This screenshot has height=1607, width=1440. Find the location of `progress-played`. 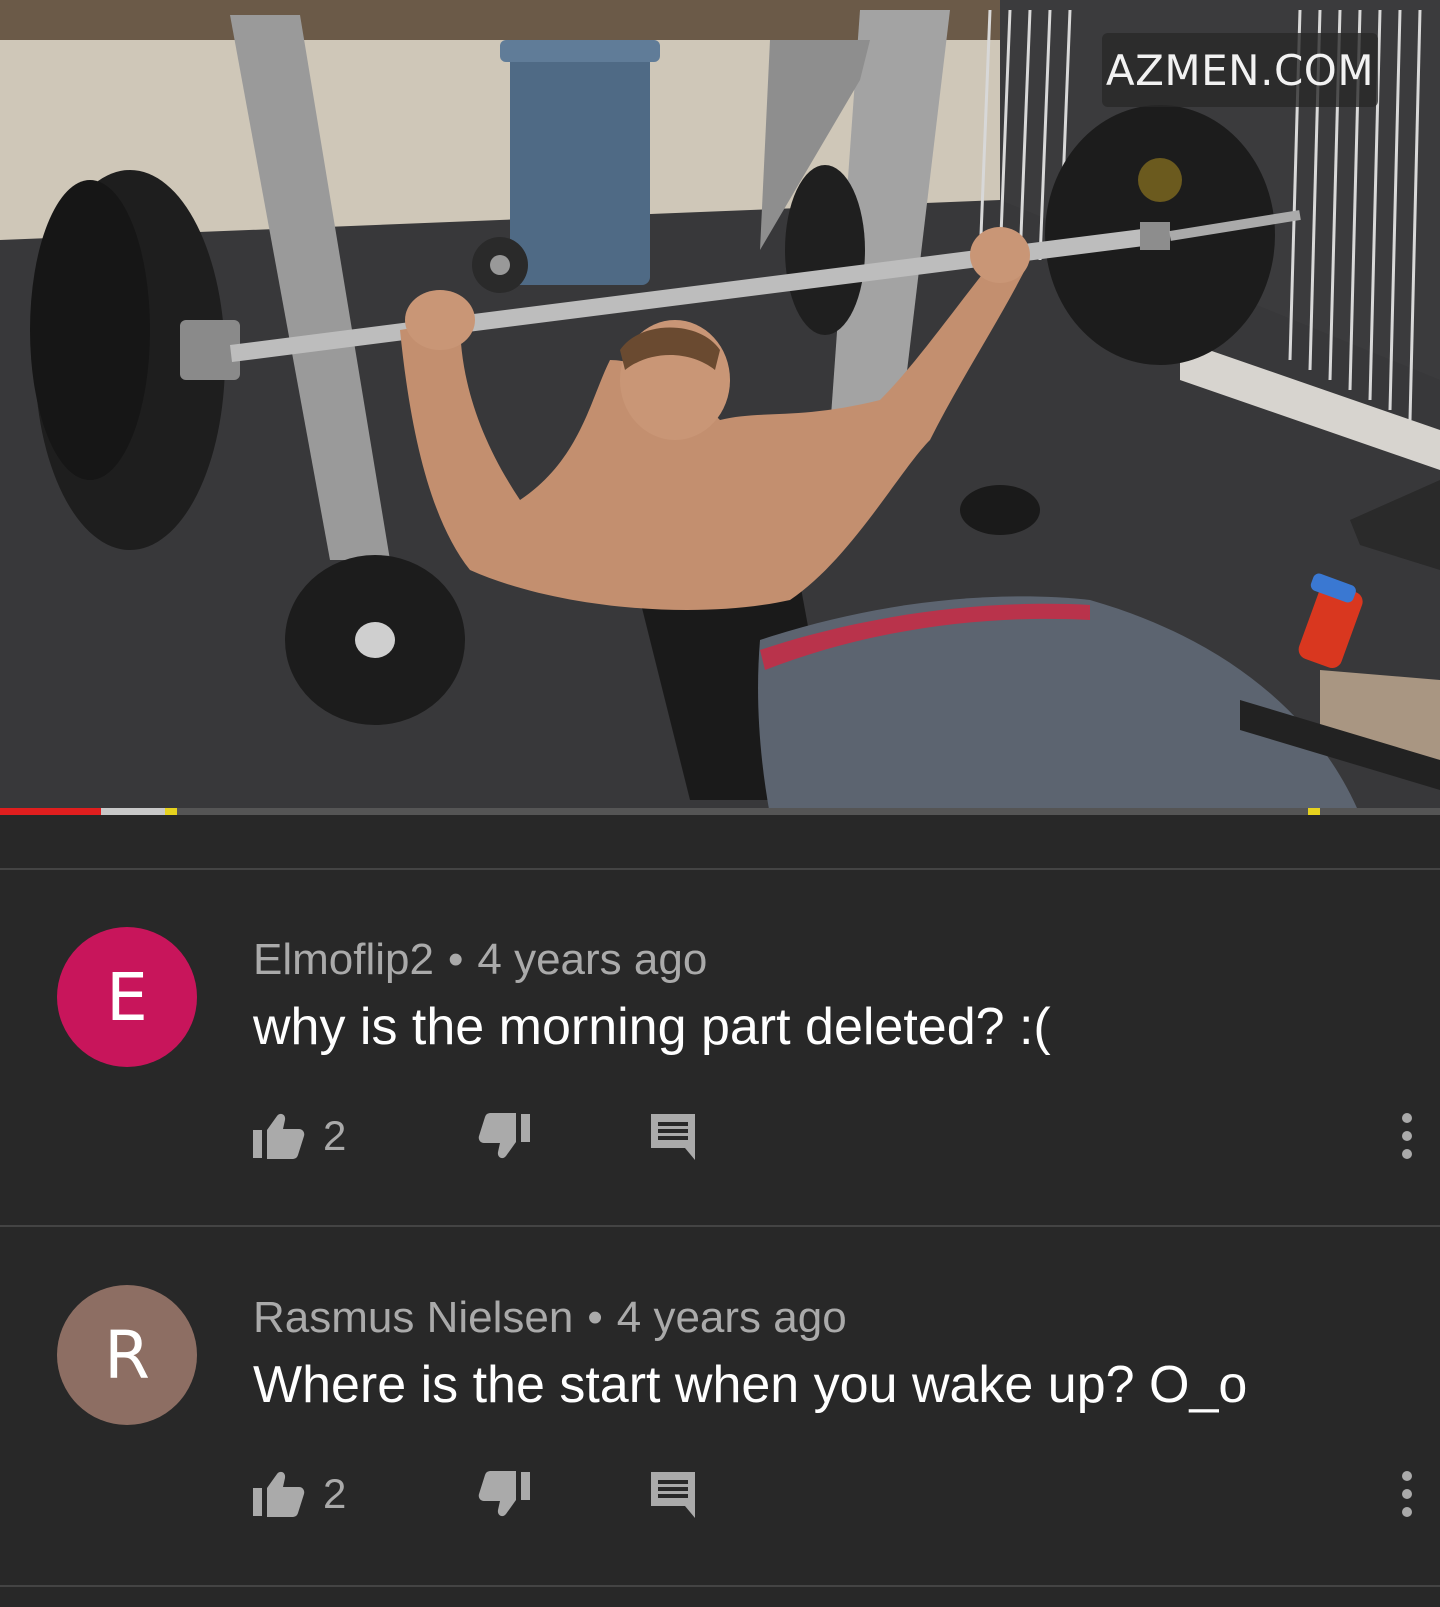

progress-played is located at coordinates (50, 811).